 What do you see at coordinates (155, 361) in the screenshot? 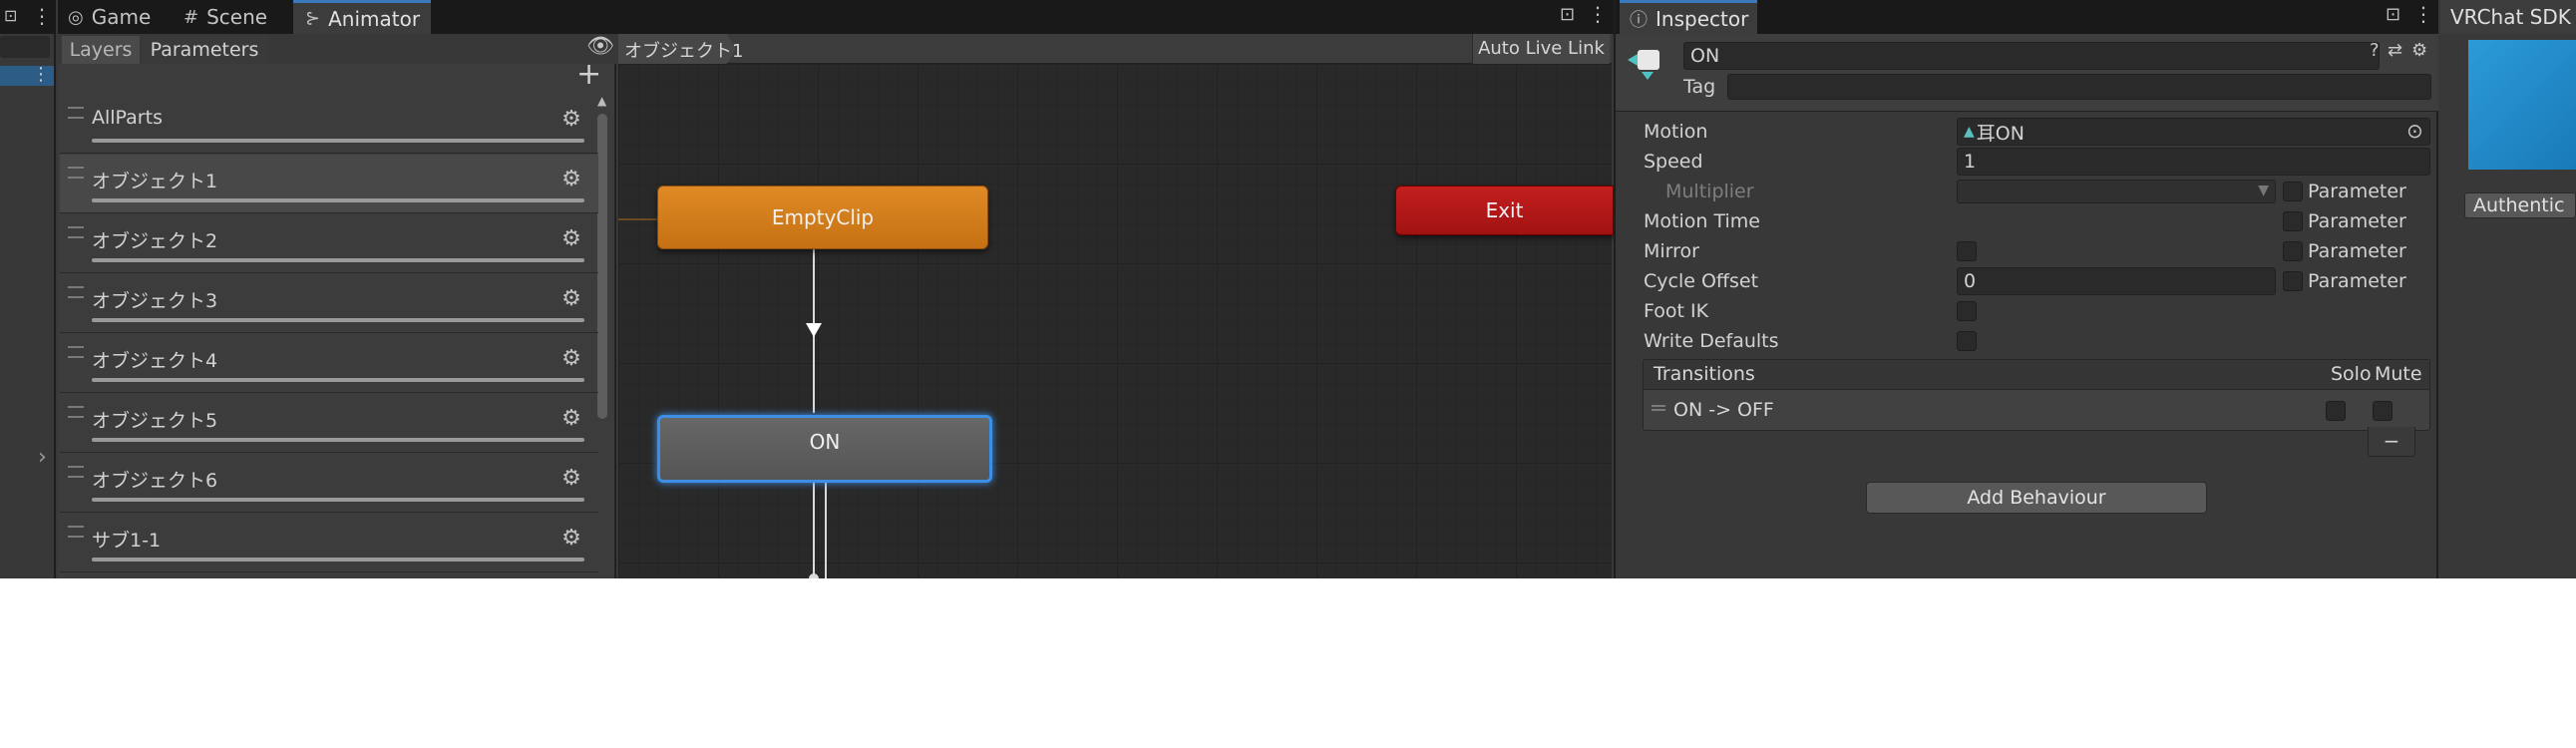
I see `layer-name: オブジェクト4` at bounding box center [155, 361].